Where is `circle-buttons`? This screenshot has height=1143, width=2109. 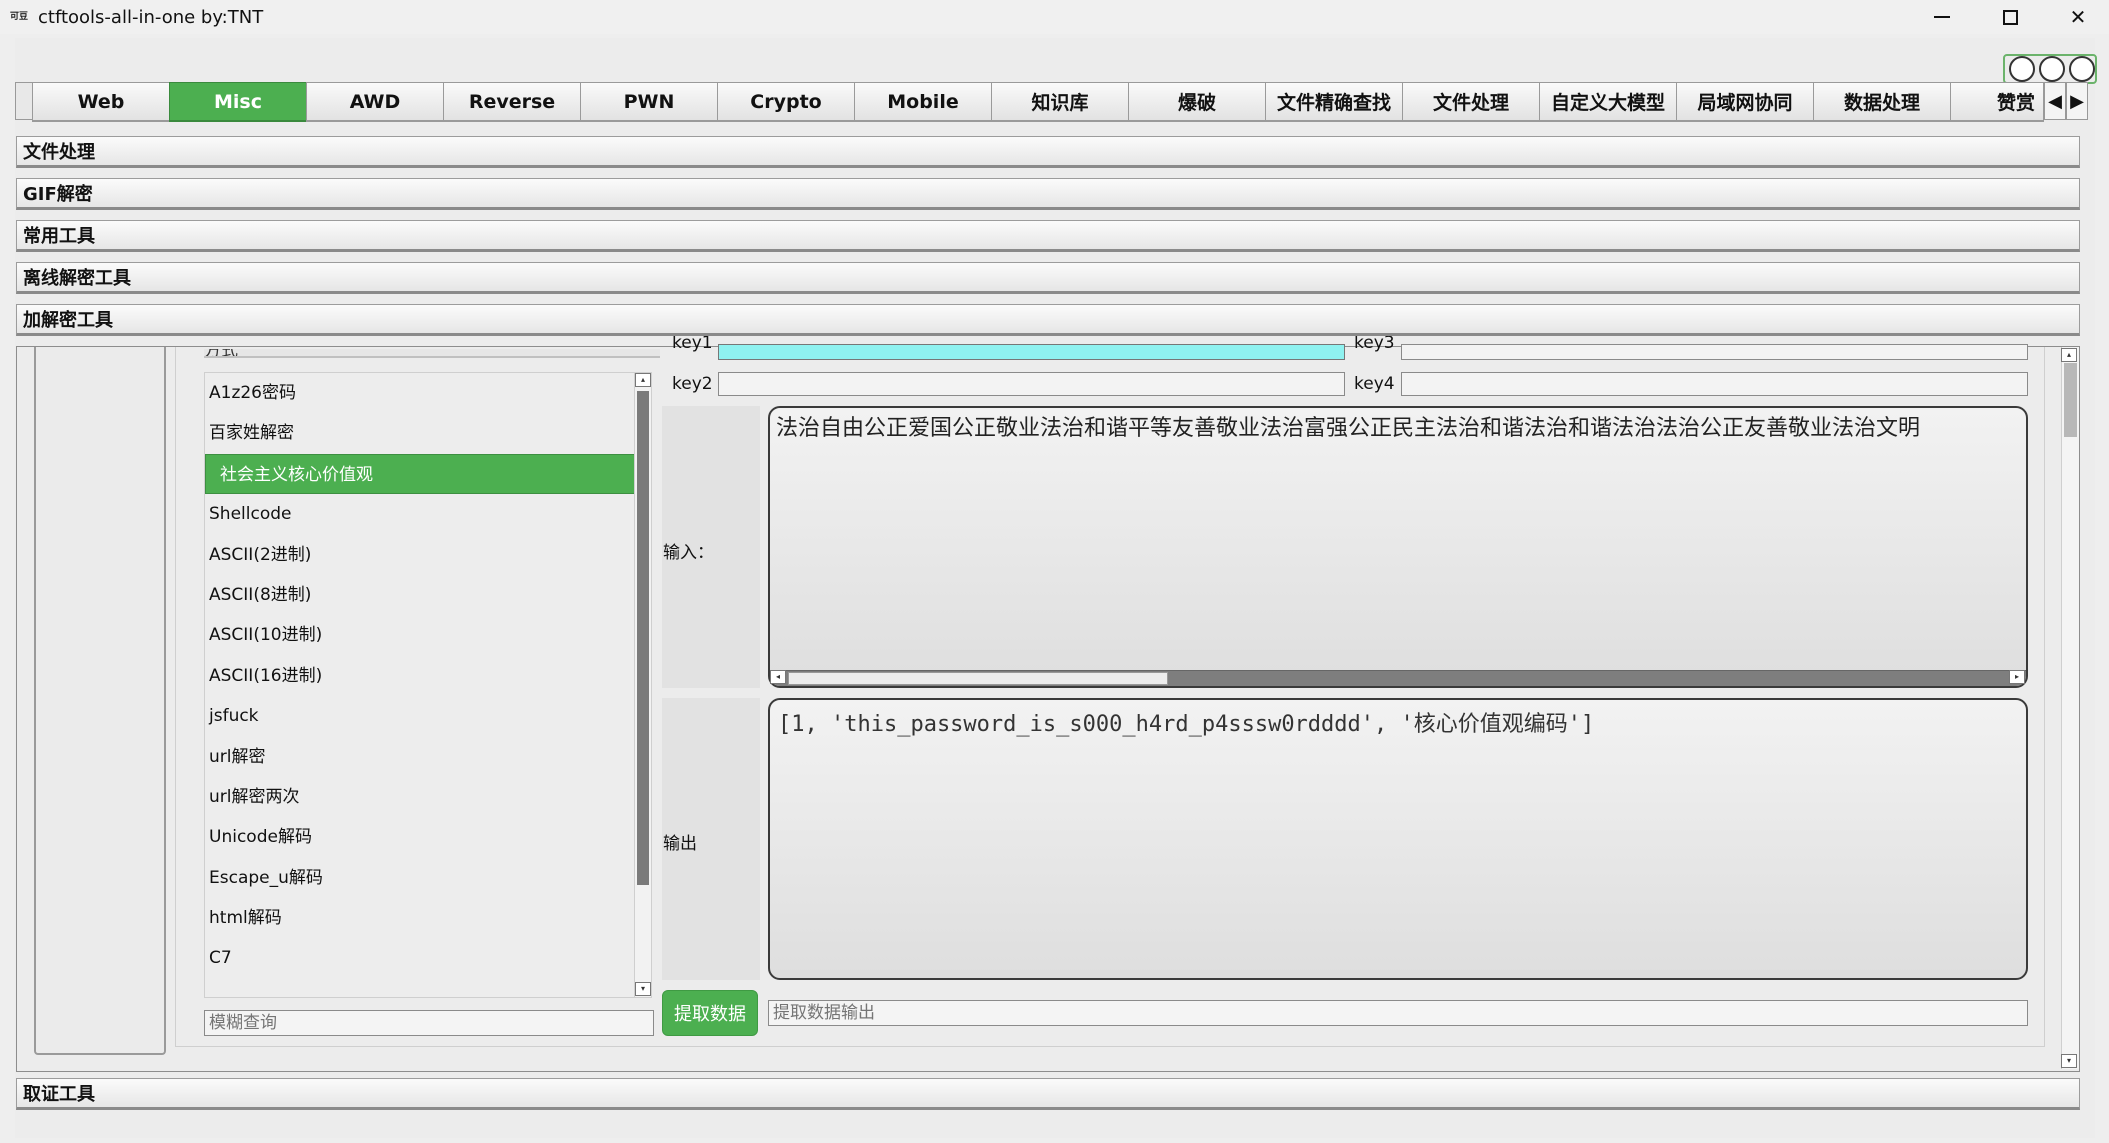
circle-buttons is located at coordinates (2052, 69).